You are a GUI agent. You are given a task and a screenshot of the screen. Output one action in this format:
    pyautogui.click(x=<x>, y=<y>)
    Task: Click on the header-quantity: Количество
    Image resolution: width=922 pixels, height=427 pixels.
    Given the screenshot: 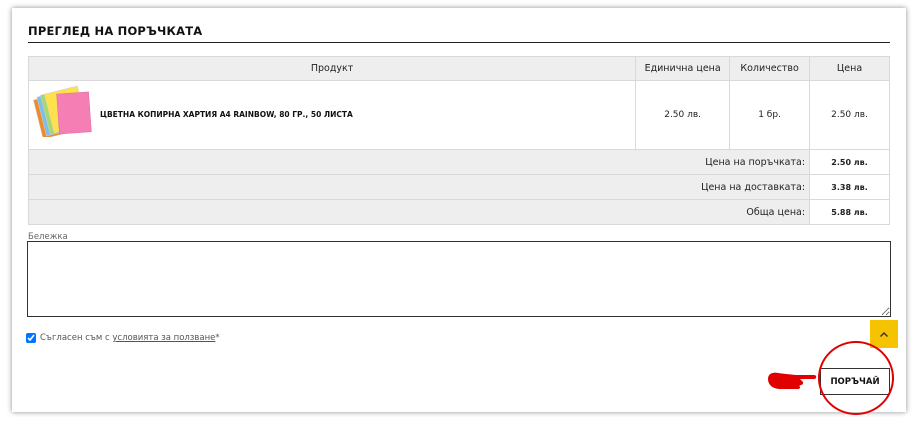 What is the action you would take?
    pyautogui.click(x=770, y=68)
    